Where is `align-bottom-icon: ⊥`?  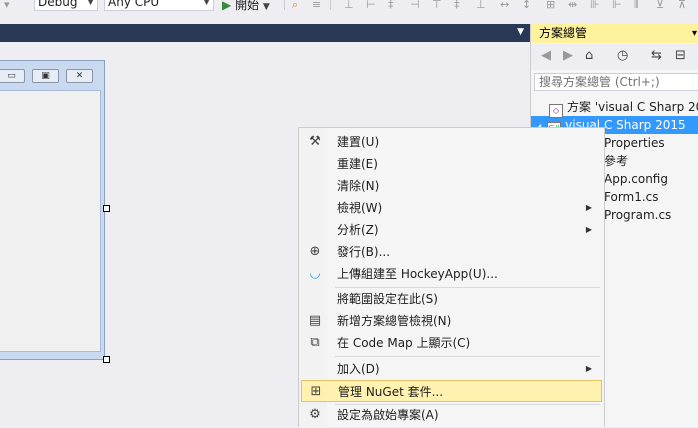 align-bottom-icon: ⊥ is located at coordinates (481, 5).